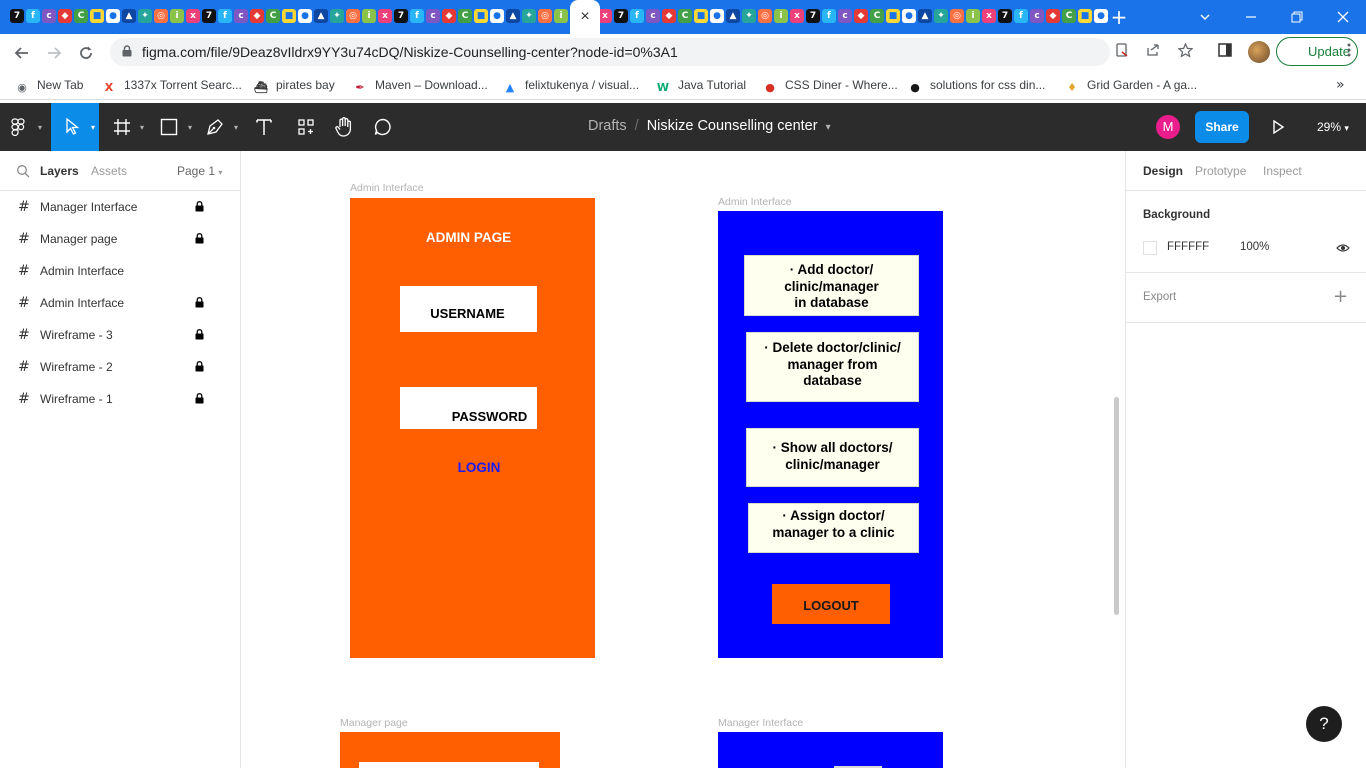 Image resolution: width=1366 pixels, height=768 pixels. Describe the element at coordinates (1297, 17) in the screenshot. I see `restore-button` at that location.